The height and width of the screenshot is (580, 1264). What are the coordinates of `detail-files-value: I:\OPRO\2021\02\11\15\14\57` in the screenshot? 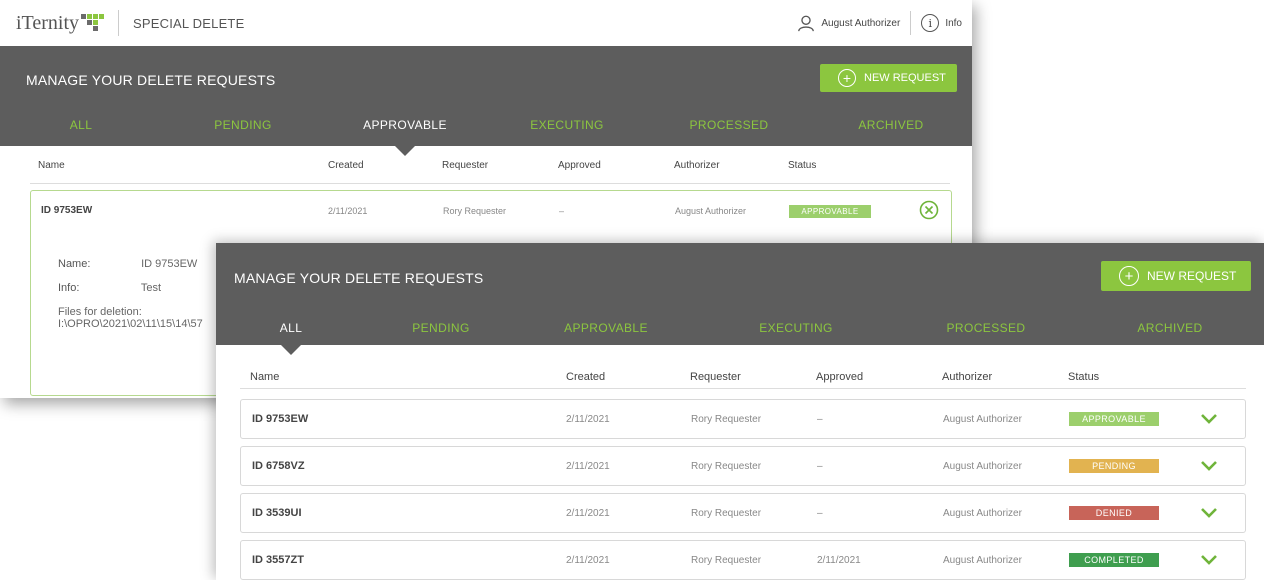 It's located at (130, 324).